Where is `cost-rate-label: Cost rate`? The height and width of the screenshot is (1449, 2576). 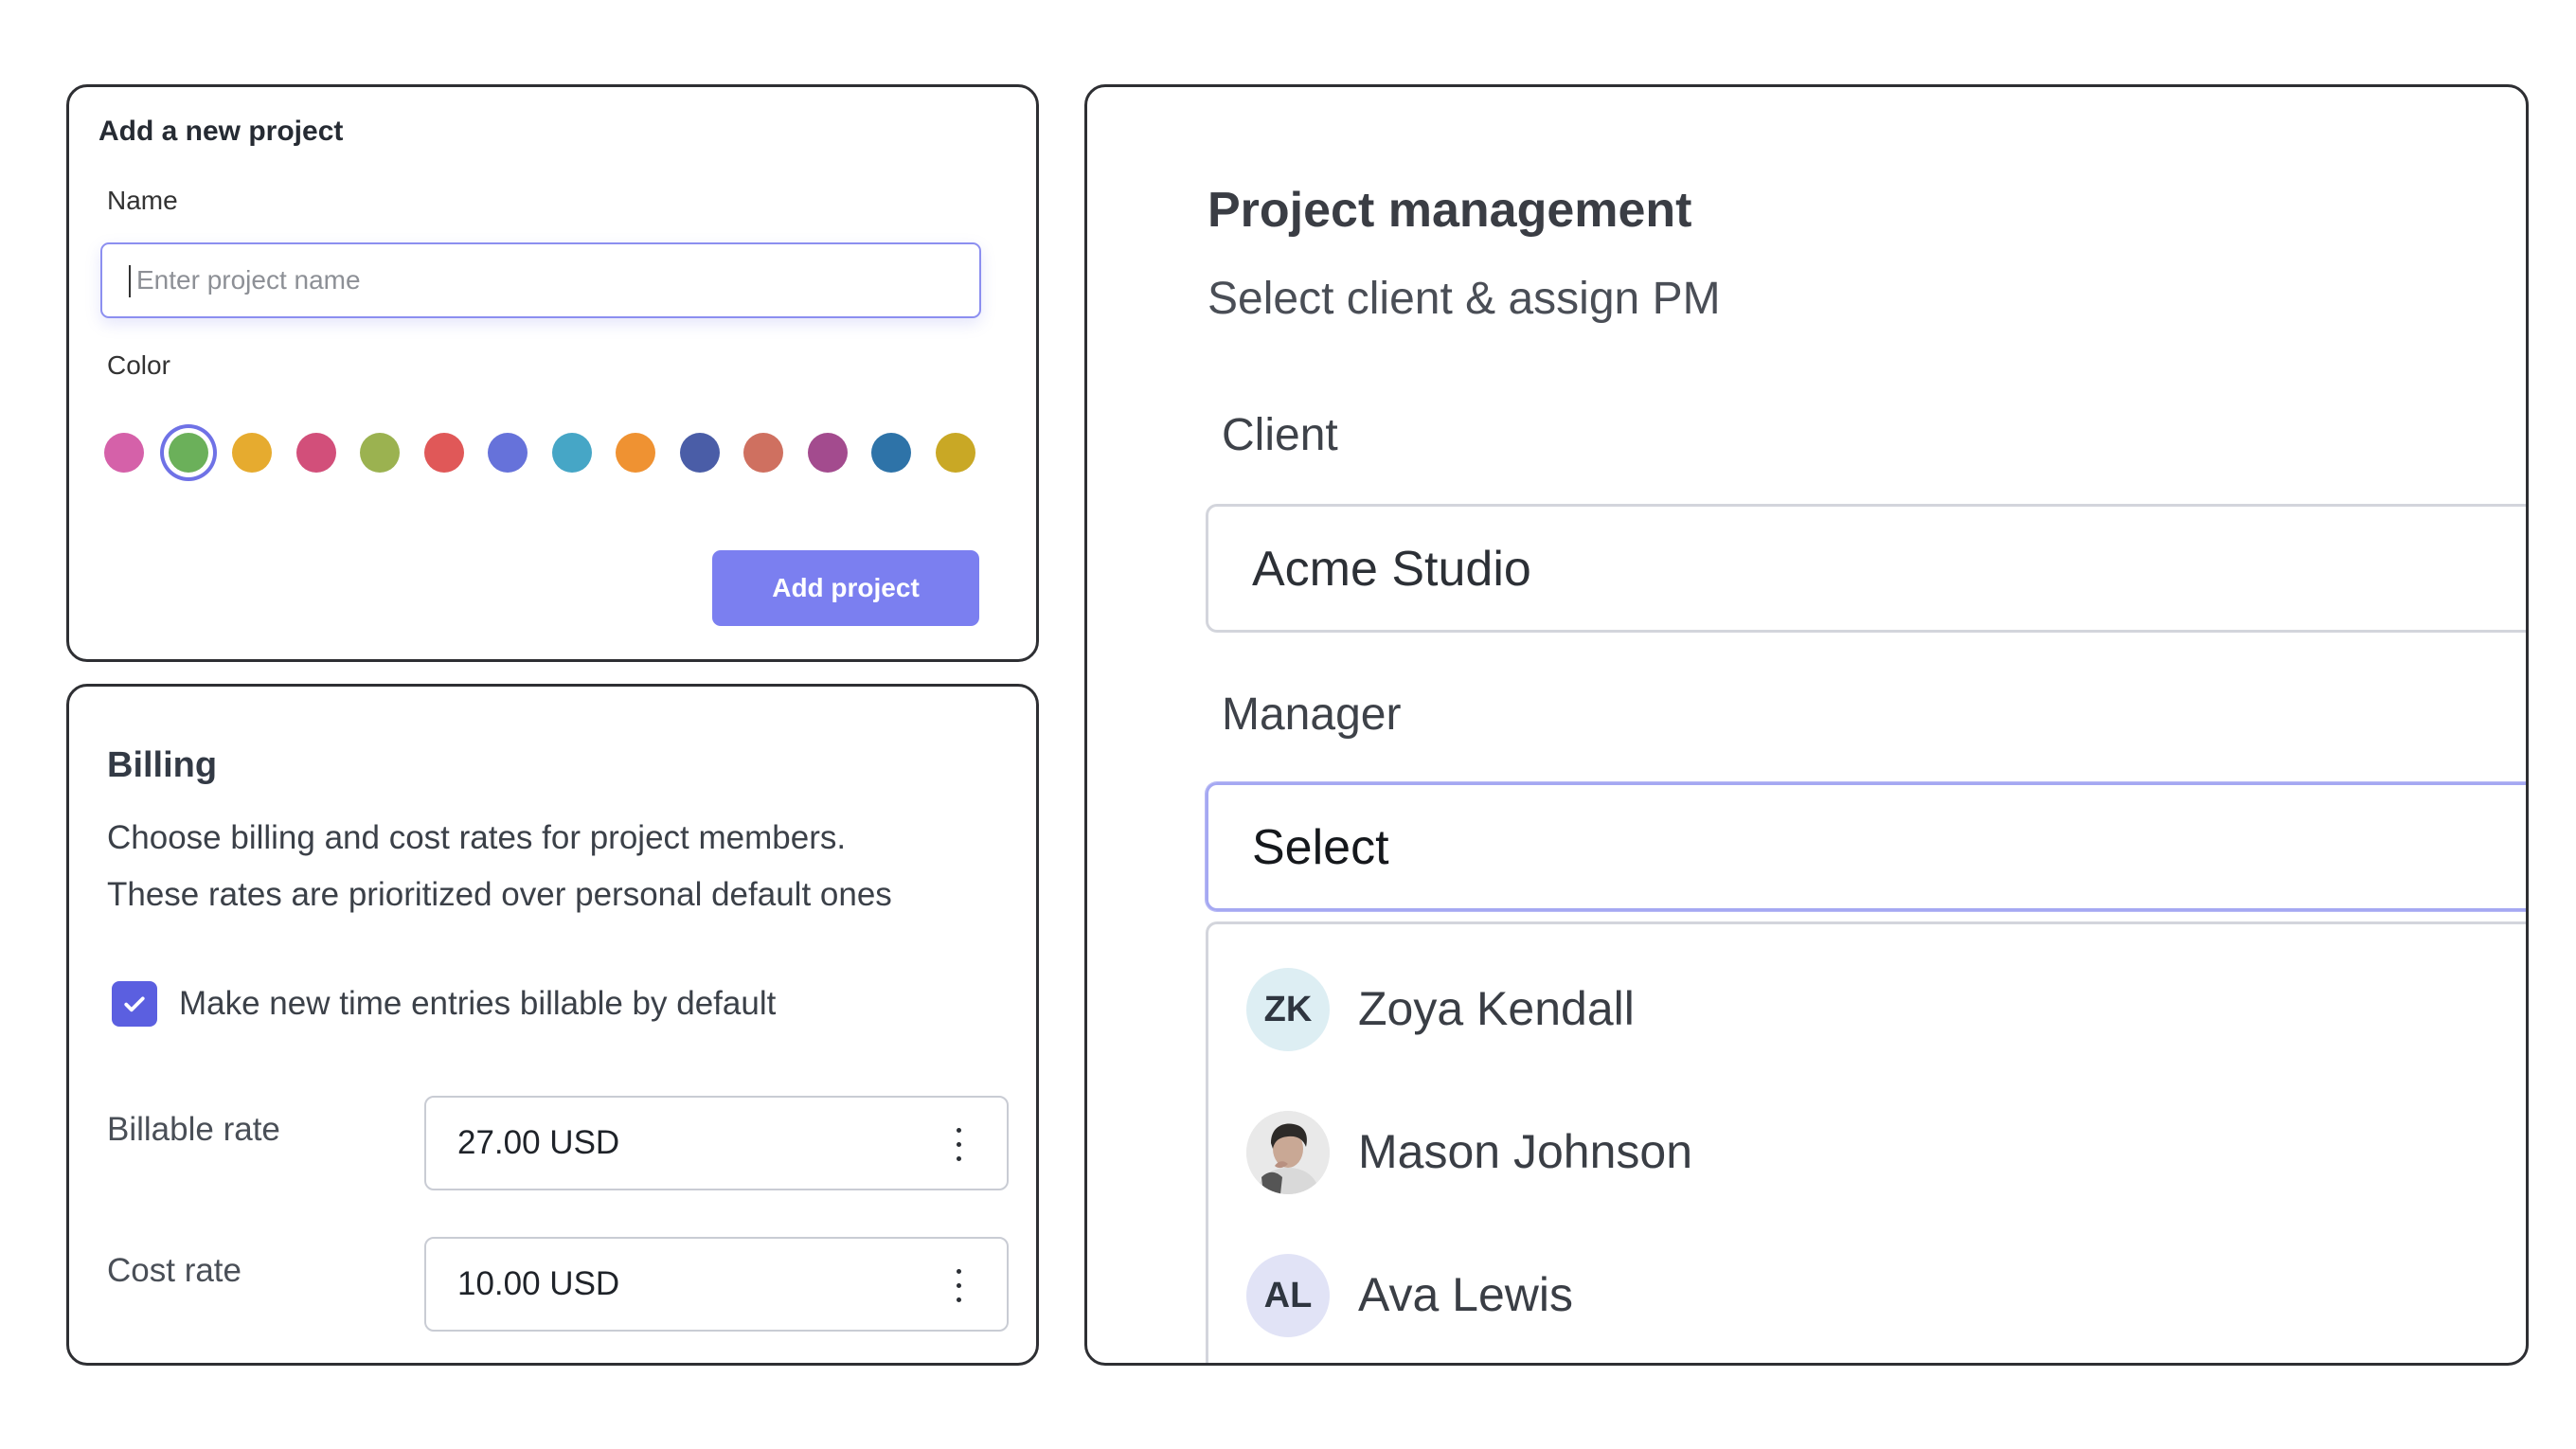 cost-rate-label: Cost rate is located at coordinates (174, 1270).